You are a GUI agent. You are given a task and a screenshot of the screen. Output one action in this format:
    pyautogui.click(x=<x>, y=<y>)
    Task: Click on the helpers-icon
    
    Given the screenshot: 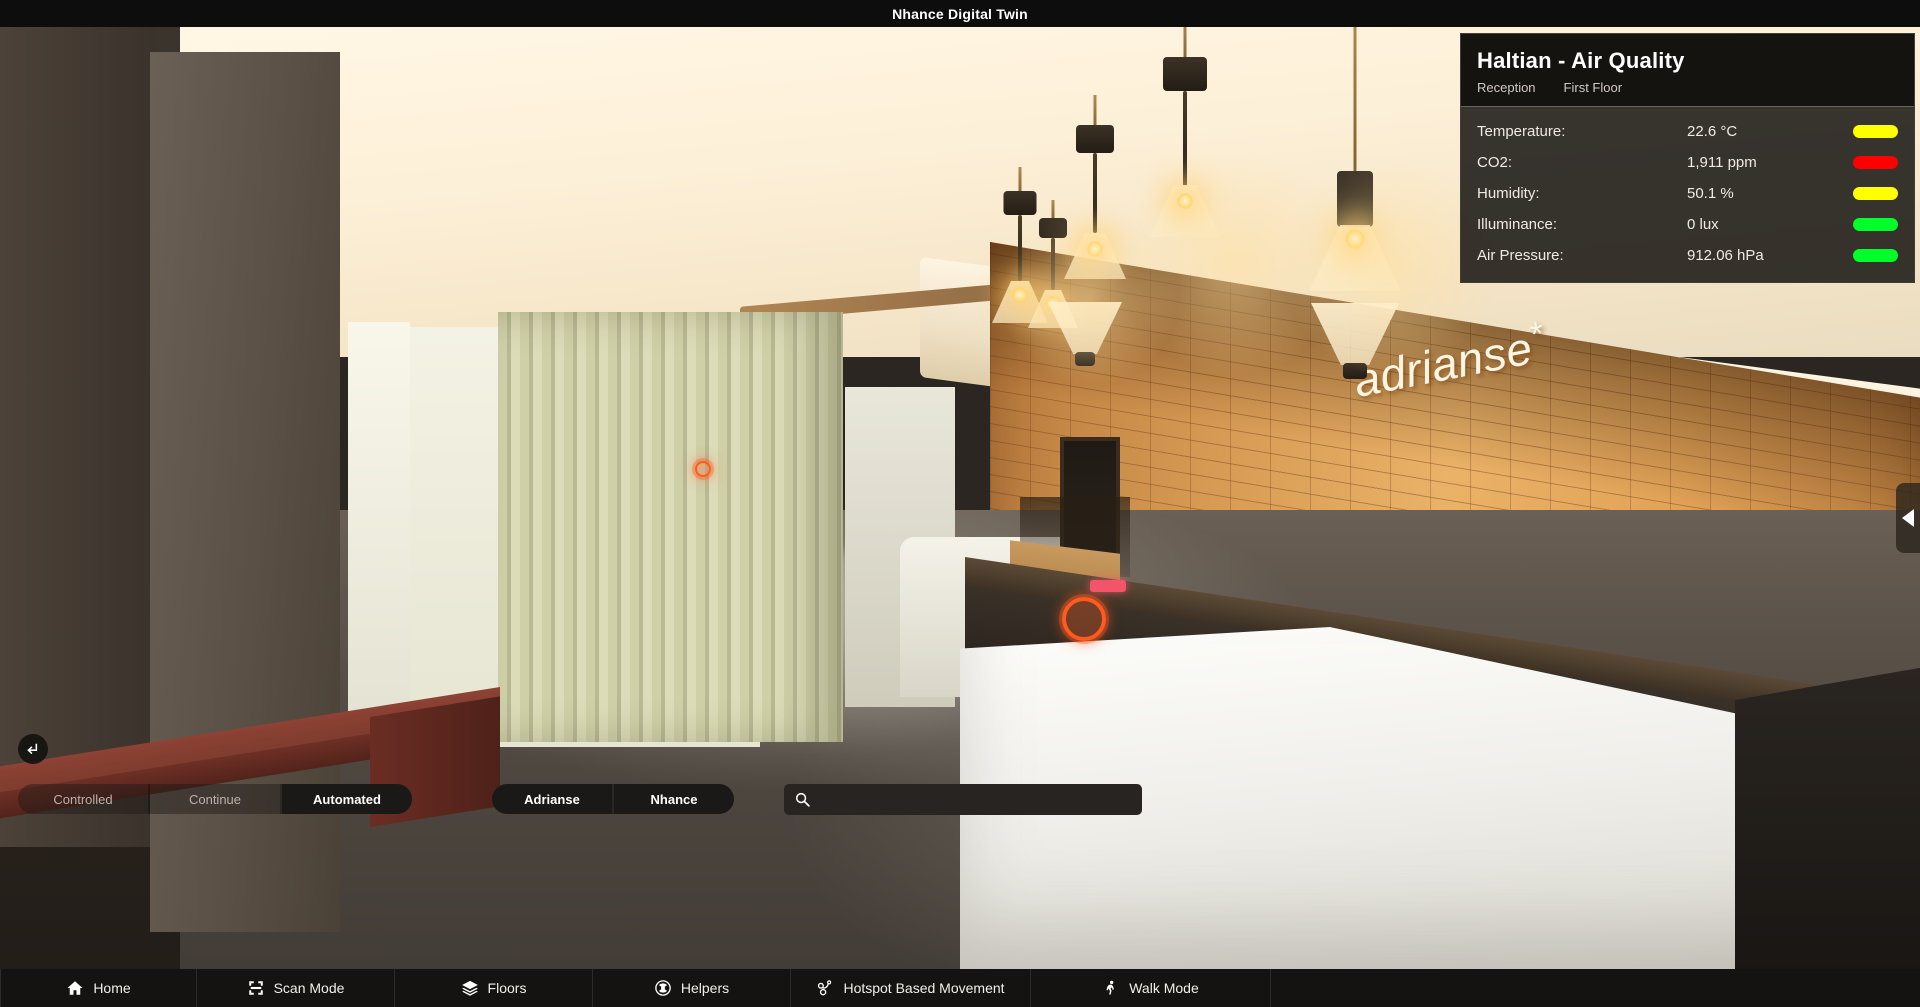 What is the action you would take?
    pyautogui.click(x=663, y=988)
    